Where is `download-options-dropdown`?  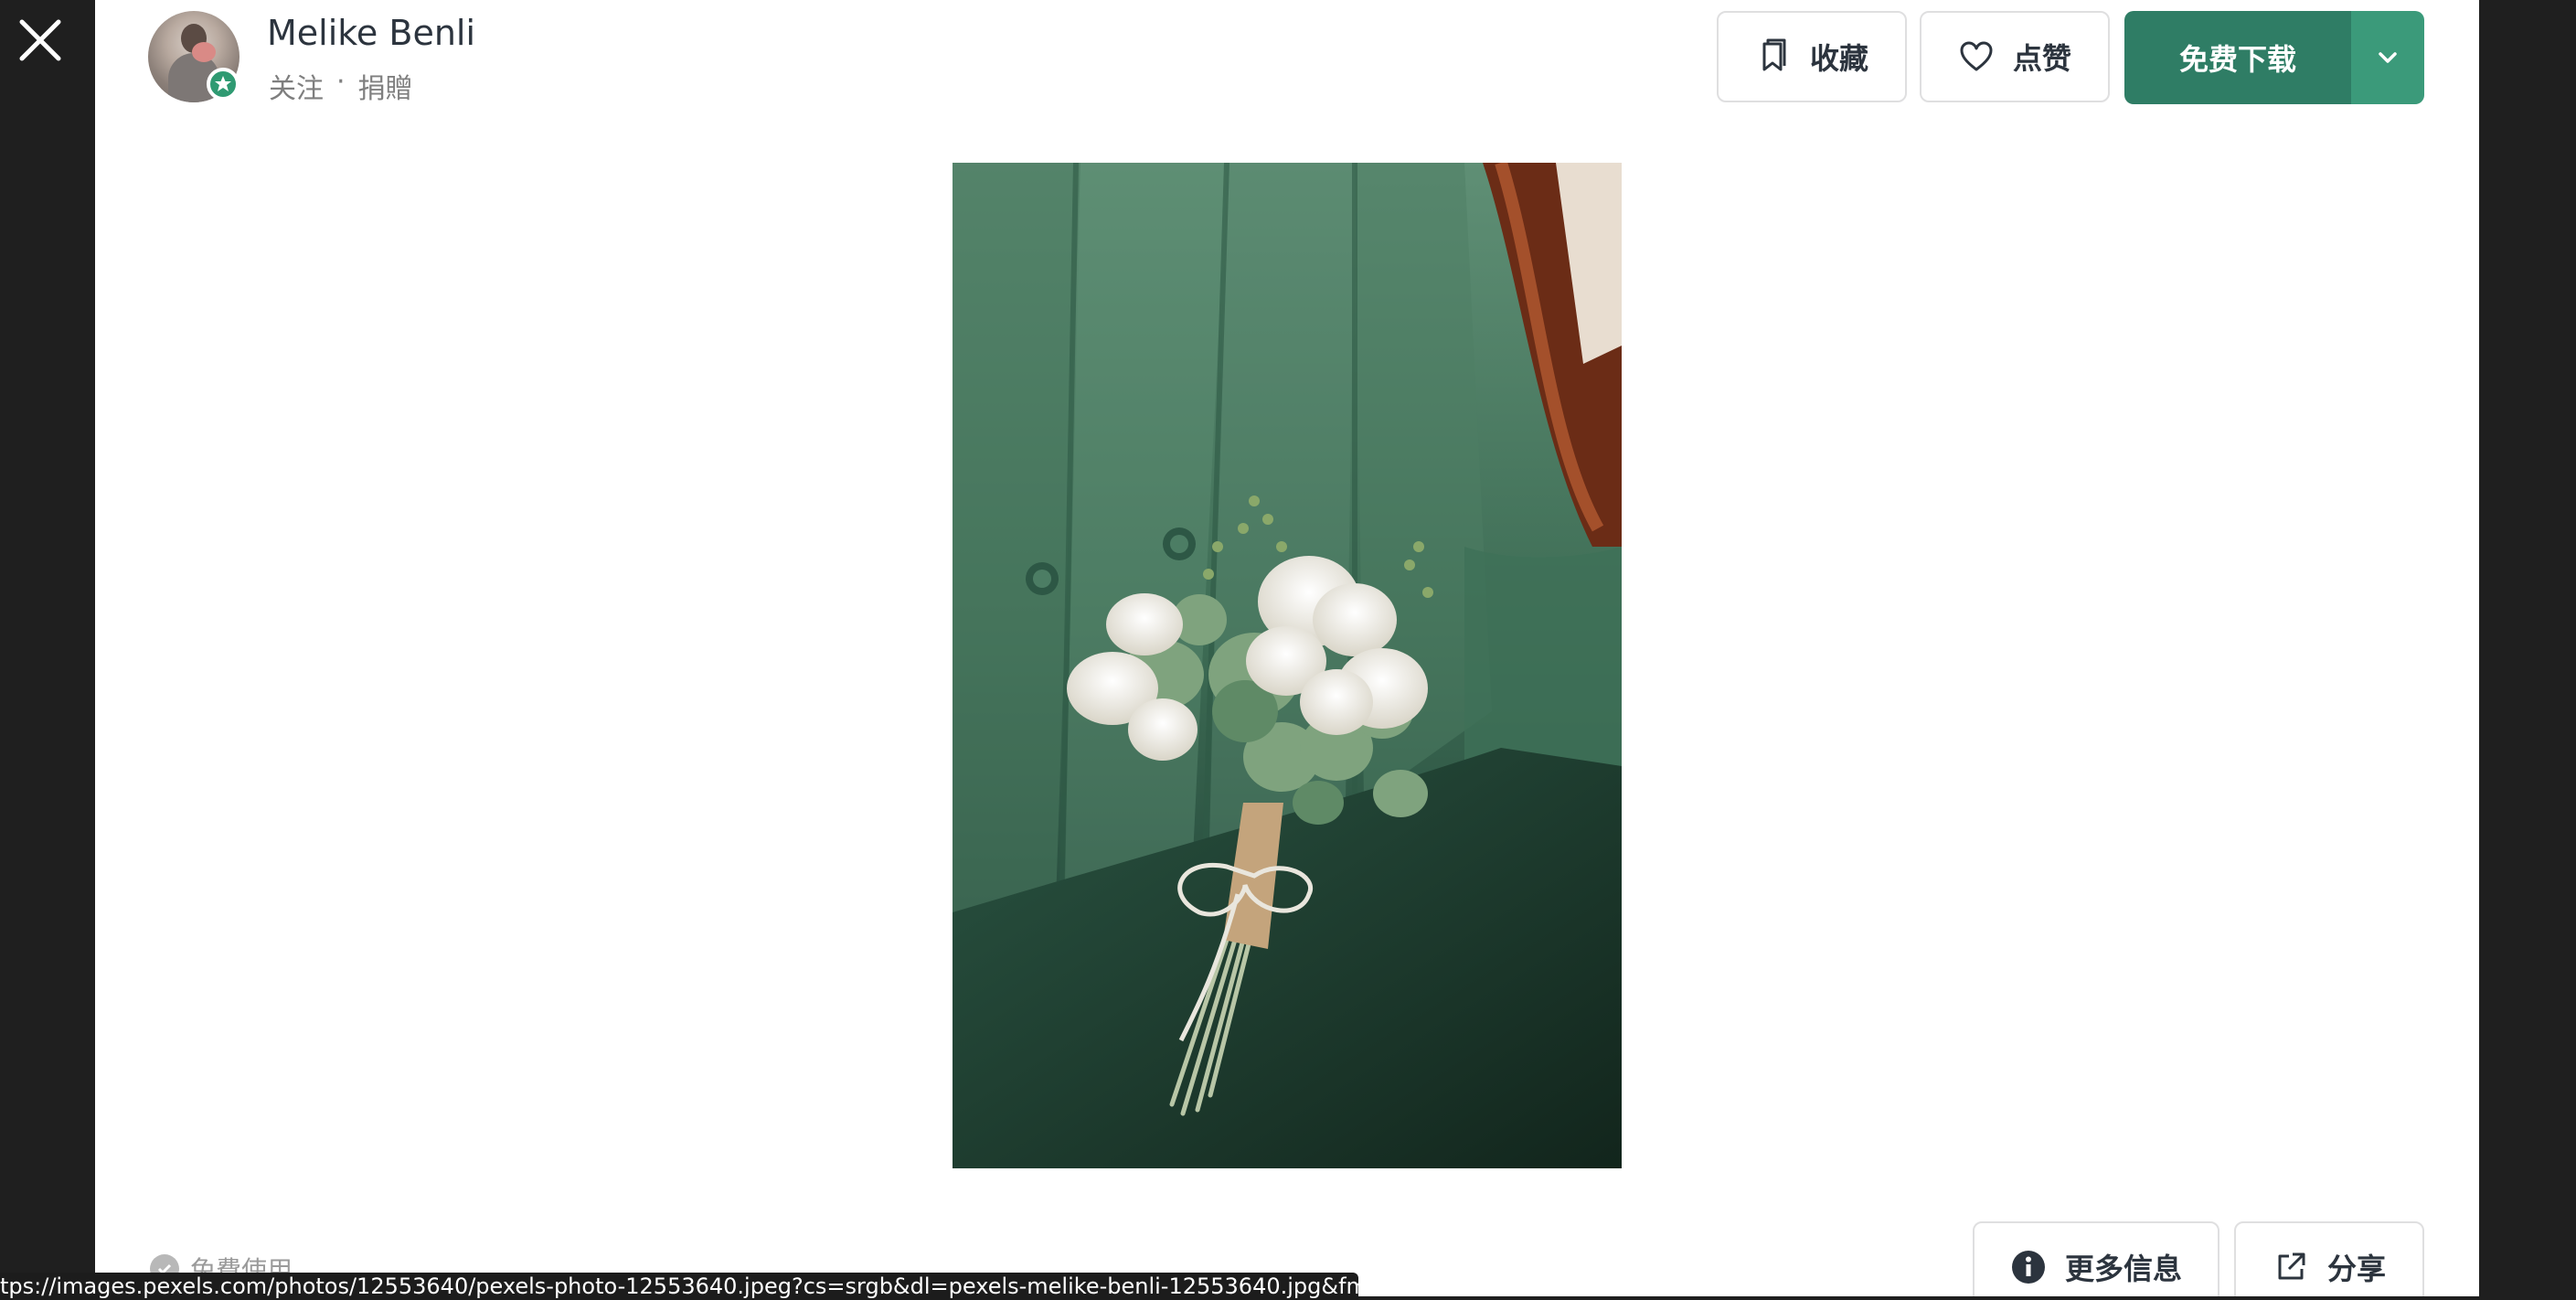 download-options-dropdown is located at coordinates (2387, 57).